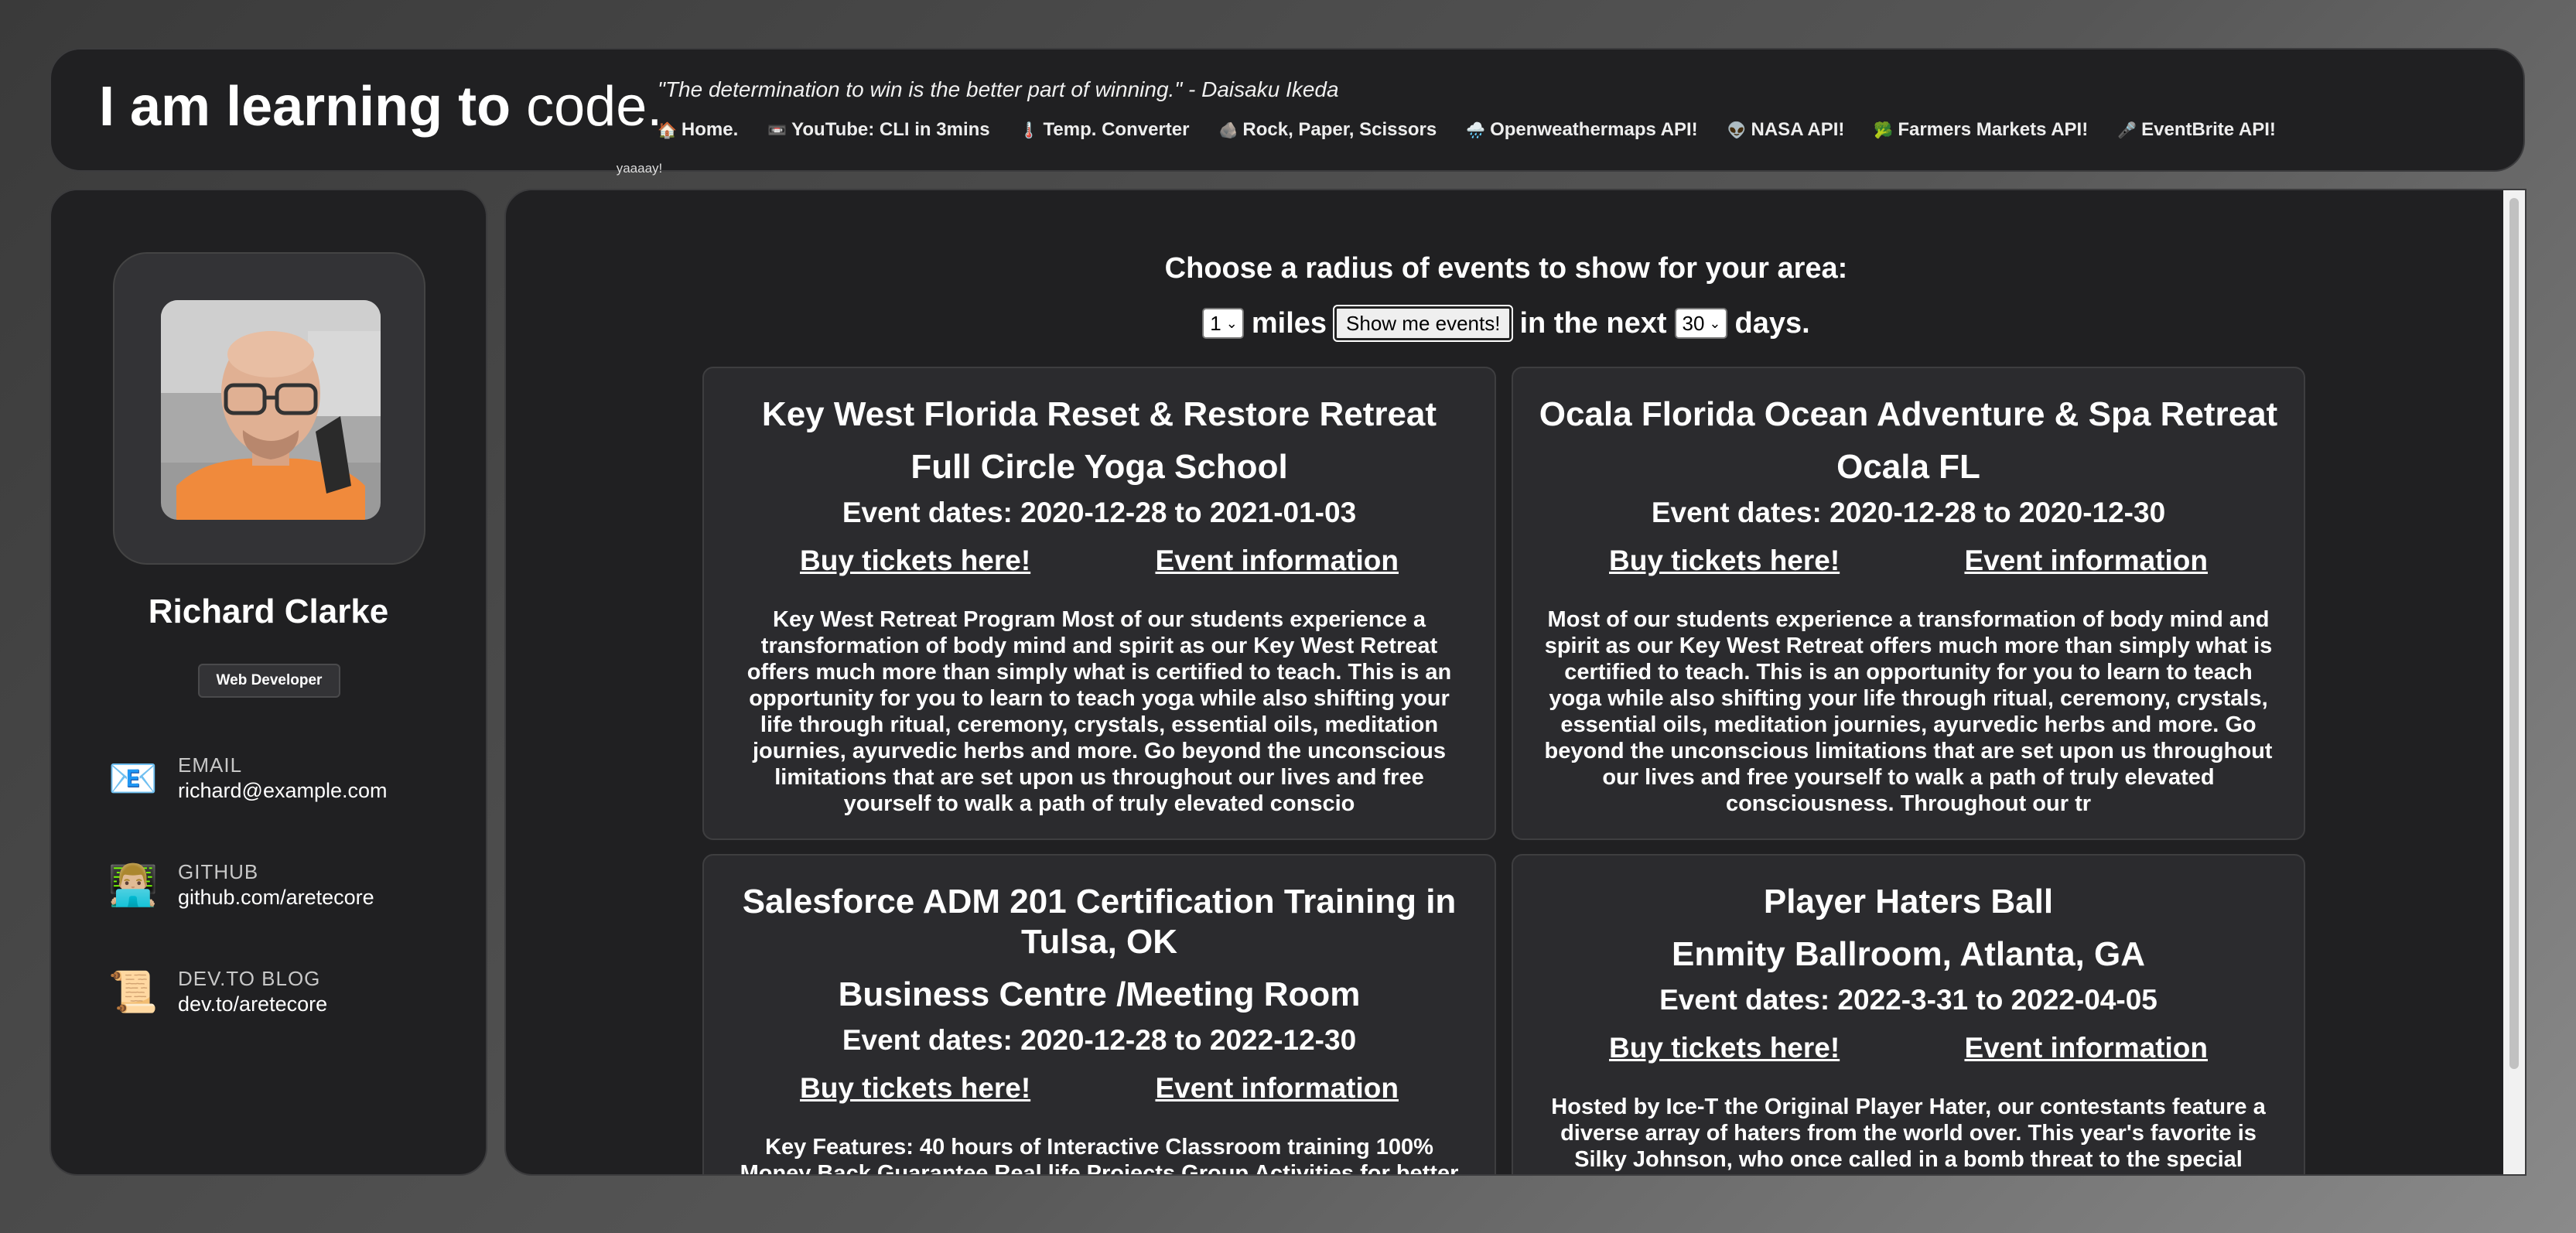 The image size is (2576, 1233). I want to click on next-label: in the next, so click(1593, 323).